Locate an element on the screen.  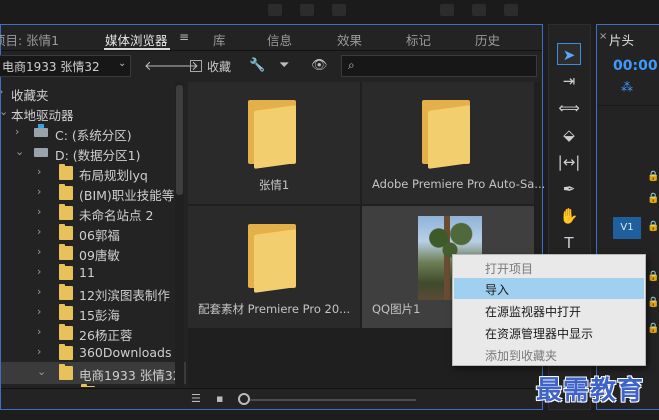
windows-drive-icon is located at coordinates (41, 130).